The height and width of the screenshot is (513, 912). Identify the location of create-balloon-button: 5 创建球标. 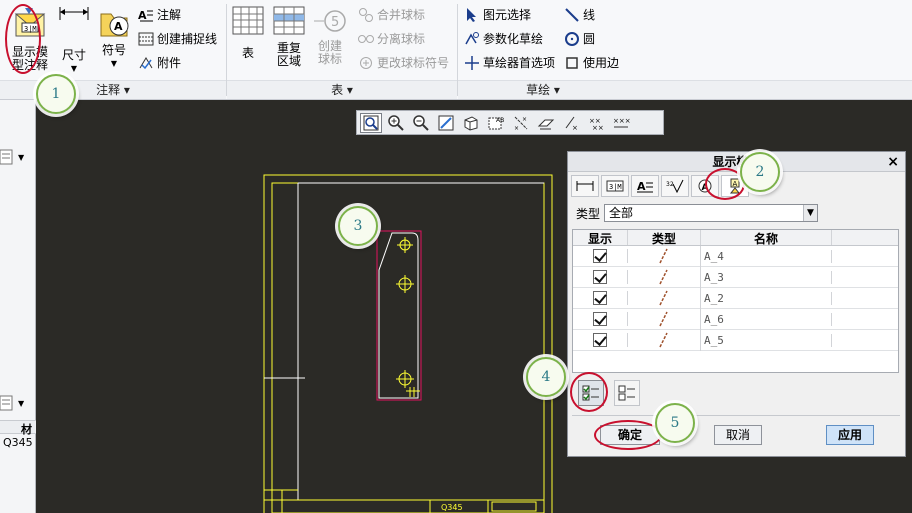
(330, 37).